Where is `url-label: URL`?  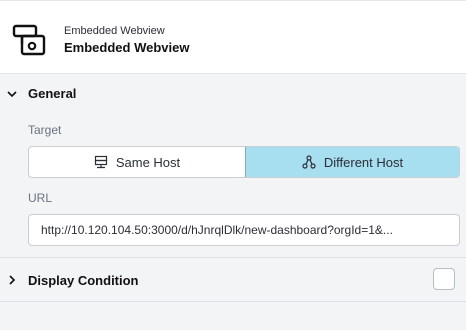 url-label: URL is located at coordinates (40, 198).